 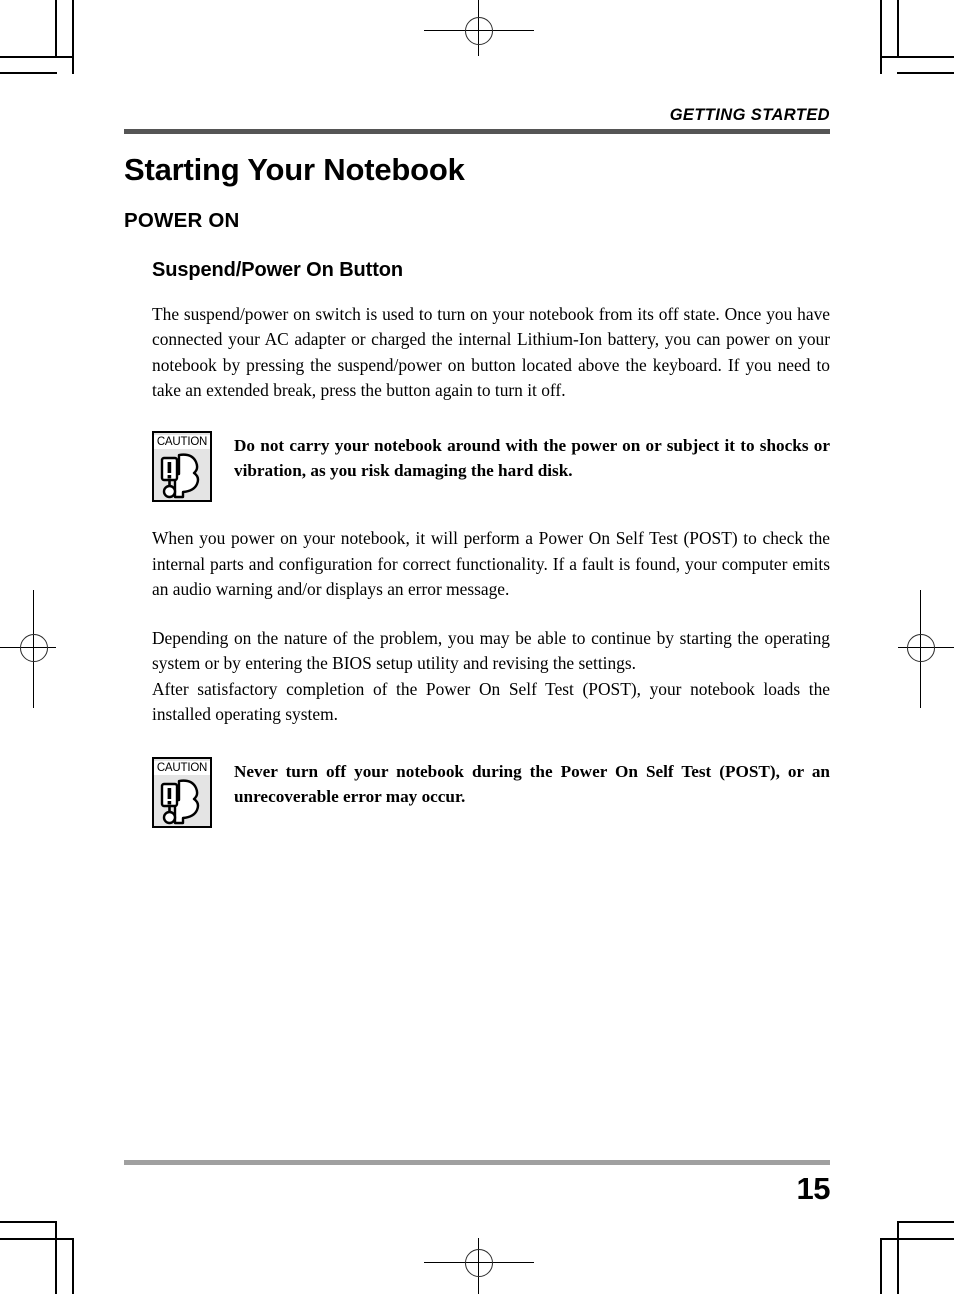 I want to click on registration-mark-left, so click(x=31, y=649).